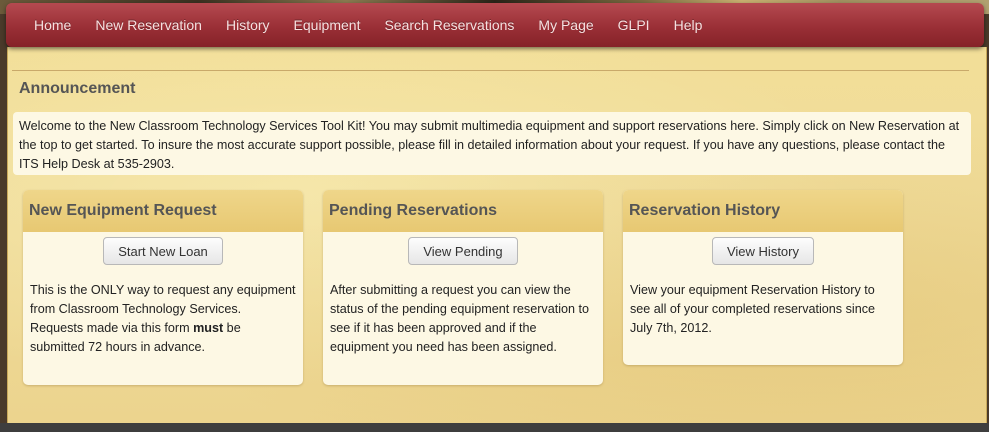 The width and height of the screenshot is (989, 432). Describe the element at coordinates (327, 25) in the screenshot. I see `nav-equipment: Equipment` at that location.